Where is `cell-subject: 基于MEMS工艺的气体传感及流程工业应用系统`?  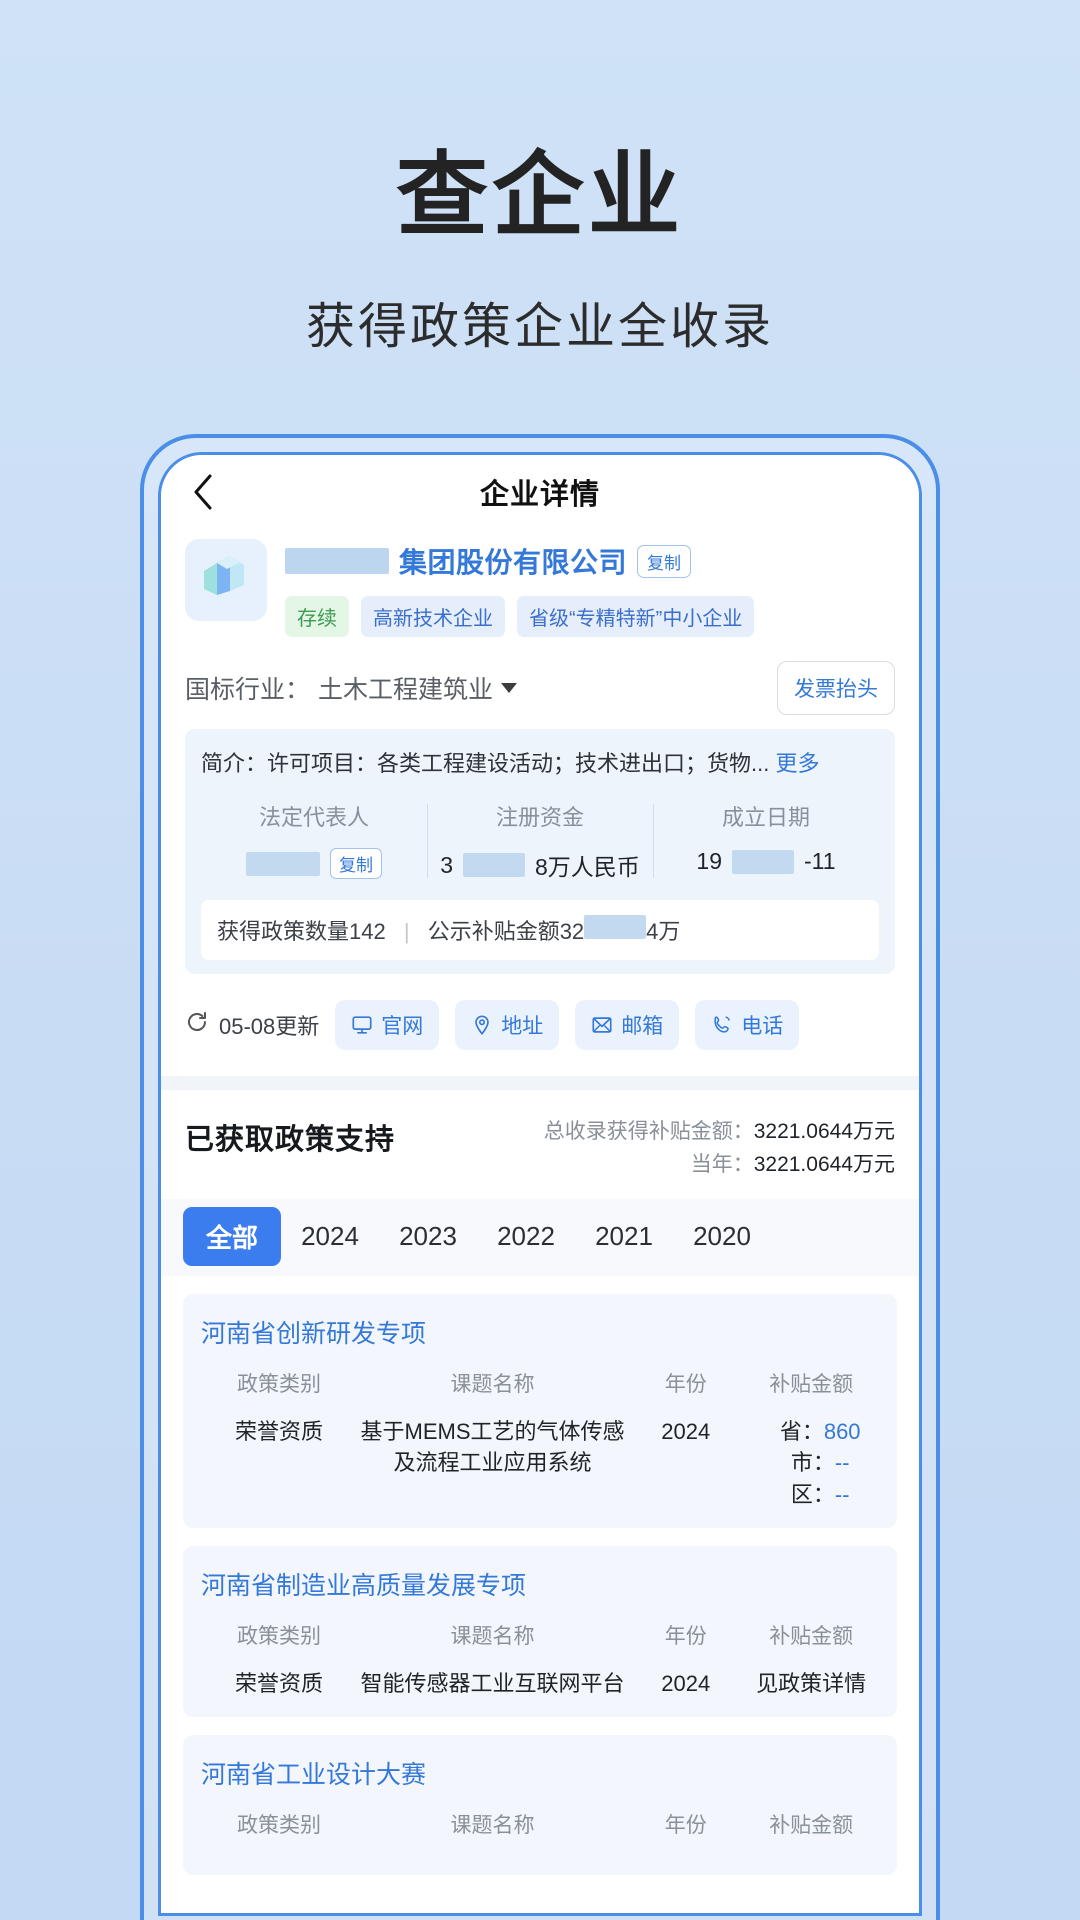 cell-subject: 基于MEMS工艺的气体传感及流程工业应用系统 is located at coordinates (492, 1447).